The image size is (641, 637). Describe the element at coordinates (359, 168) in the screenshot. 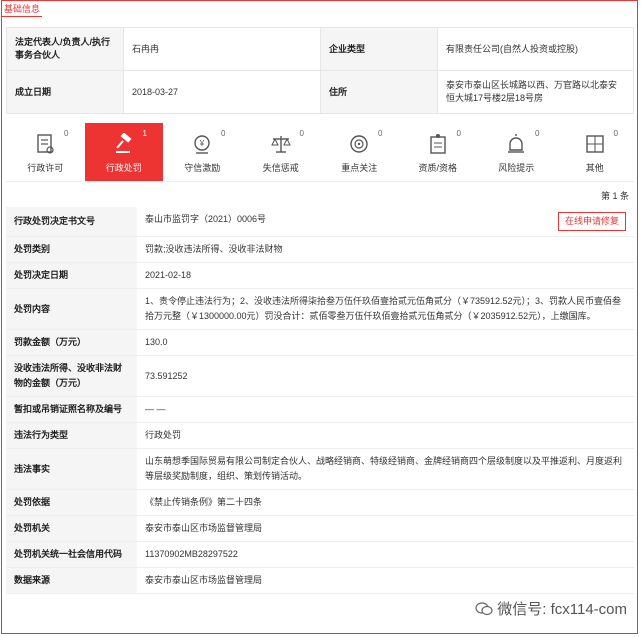

I see `tab-label: 重点关注` at that location.